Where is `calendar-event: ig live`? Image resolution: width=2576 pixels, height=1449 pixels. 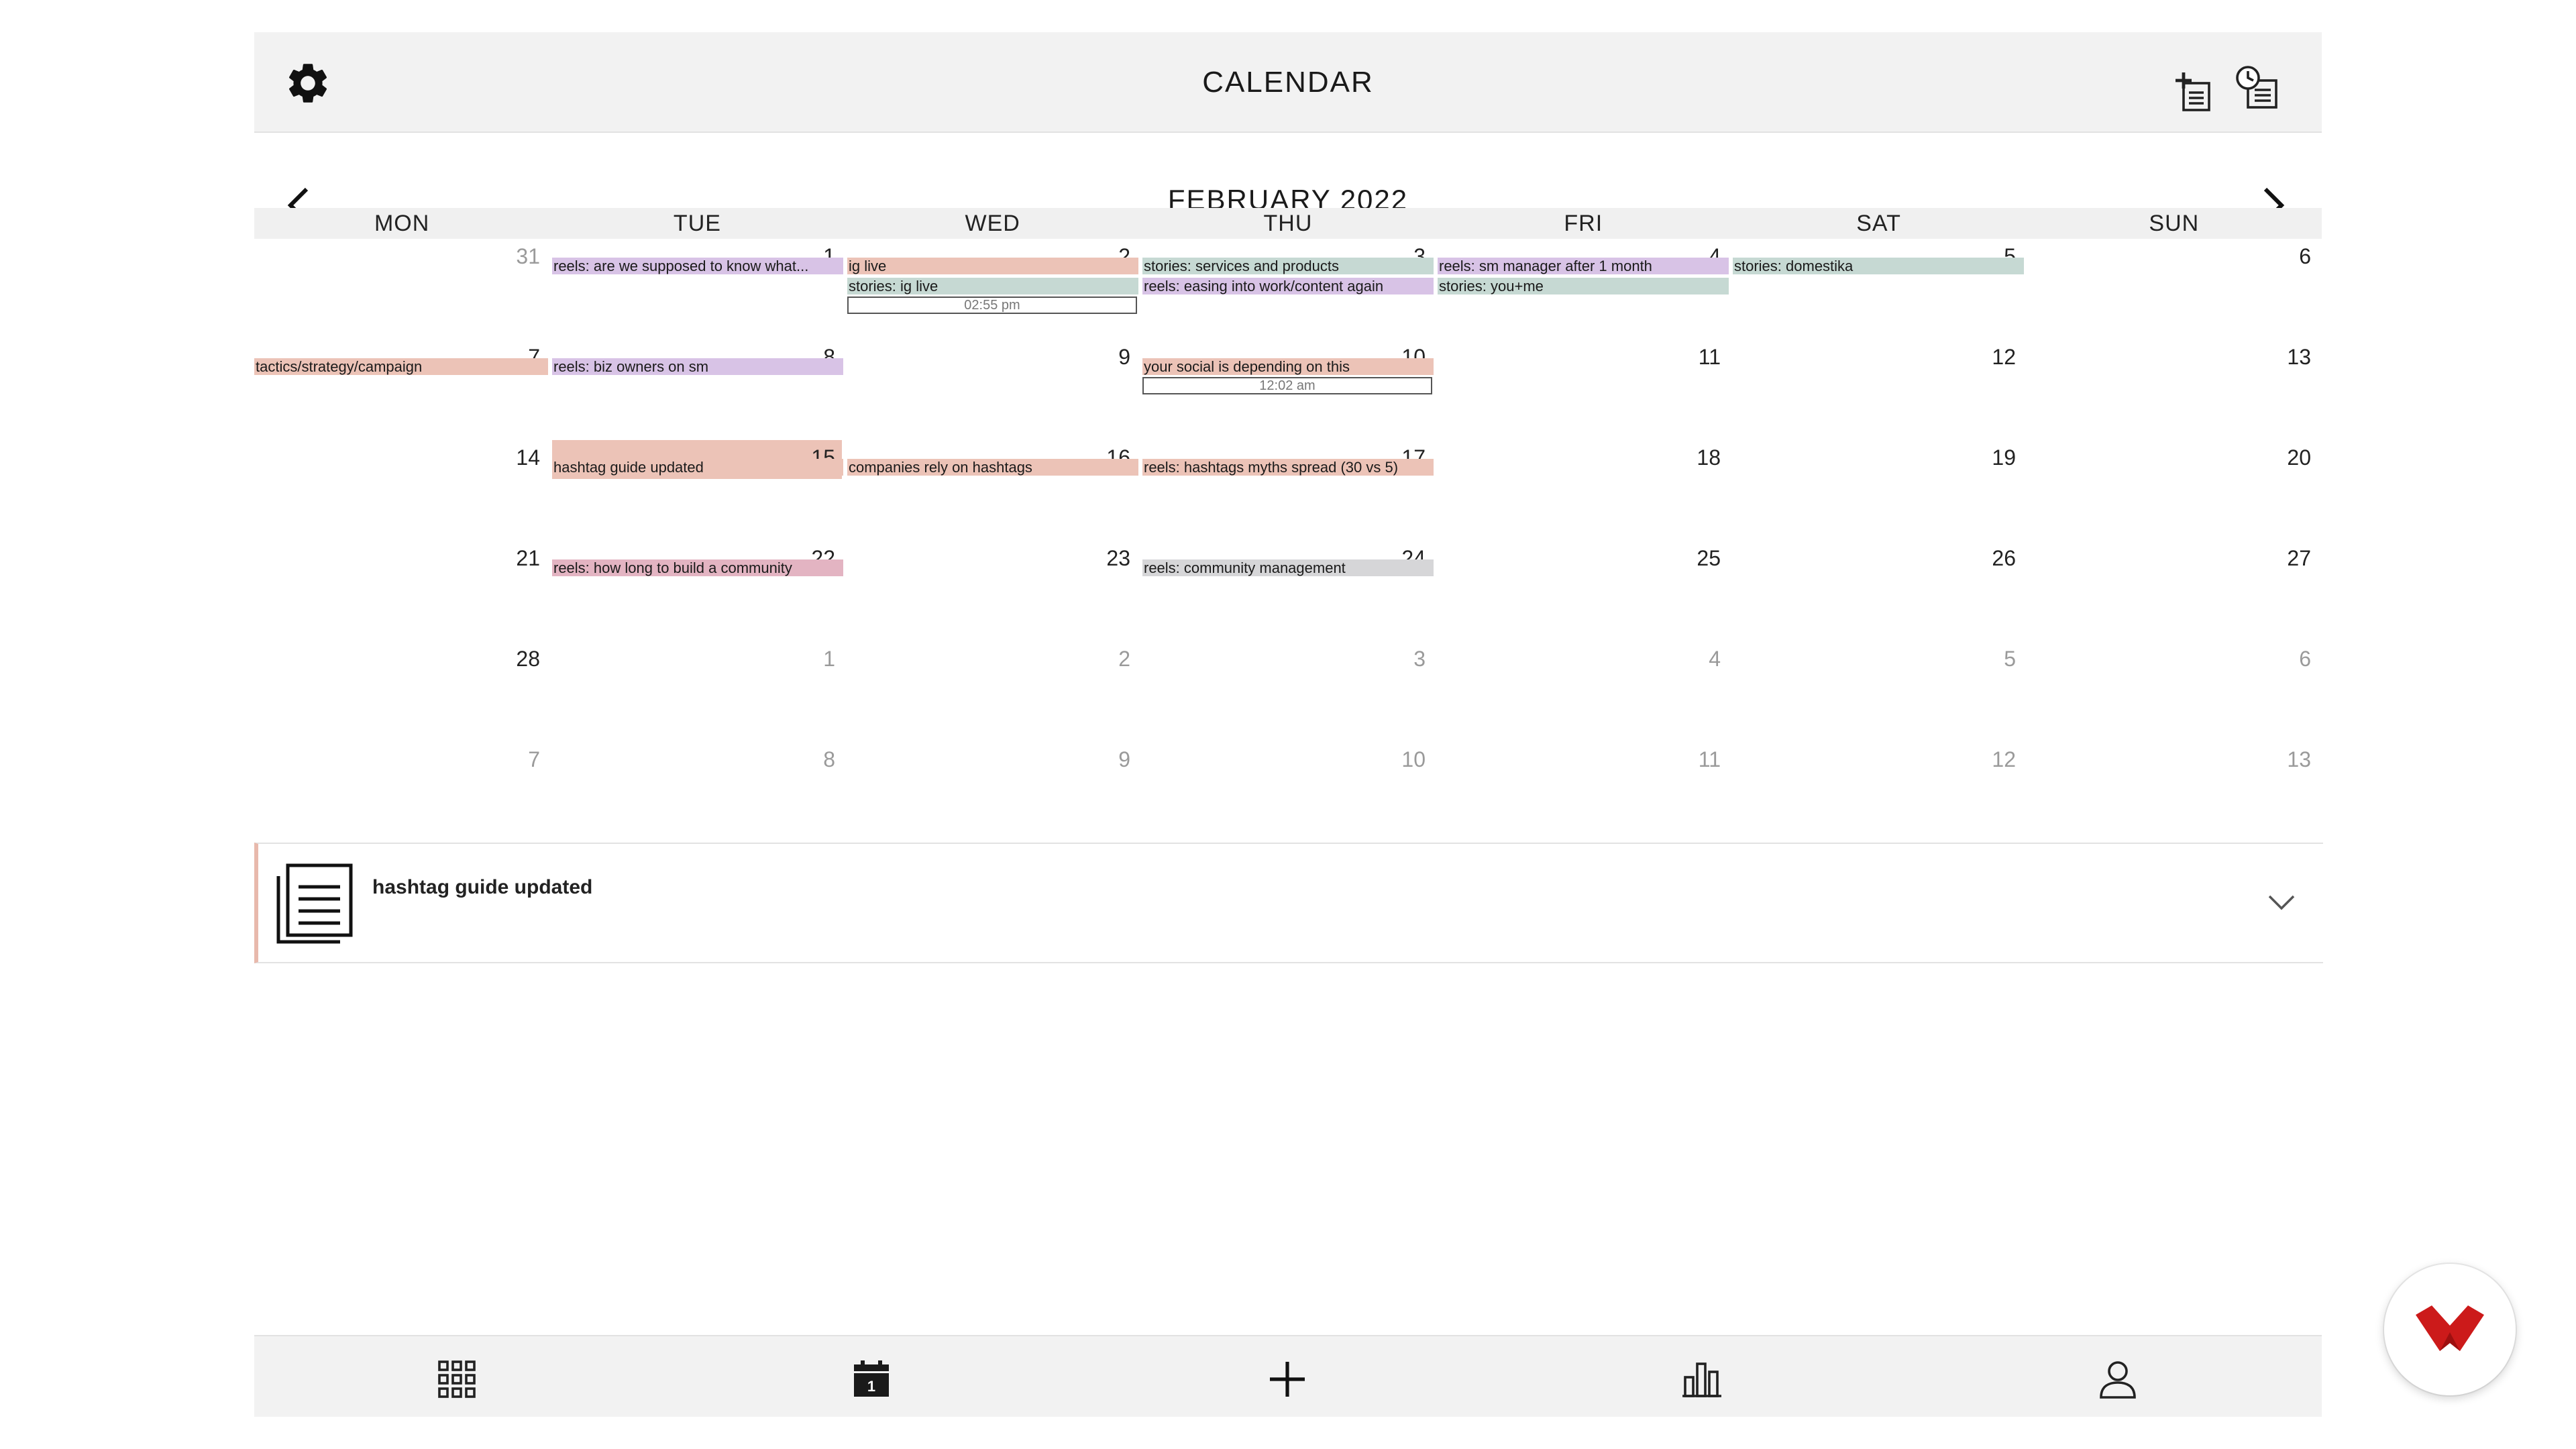 calendar-event: ig live is located at coordinates (992, 266).